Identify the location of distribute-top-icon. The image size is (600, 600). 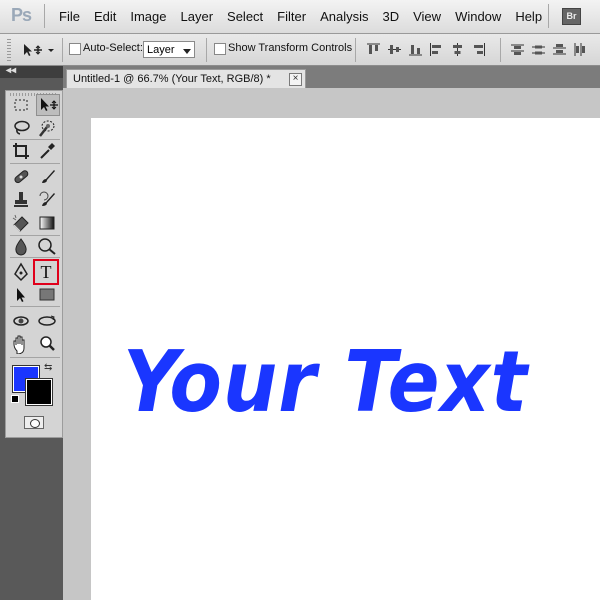
(517, 49).